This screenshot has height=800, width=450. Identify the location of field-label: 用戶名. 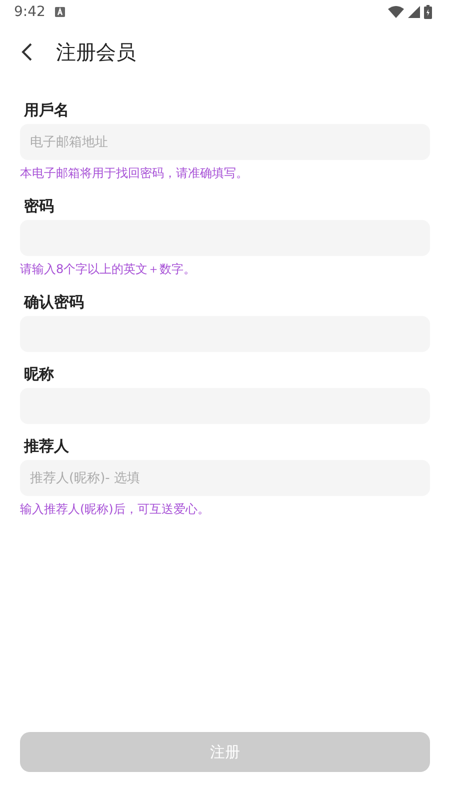
(45, 110).